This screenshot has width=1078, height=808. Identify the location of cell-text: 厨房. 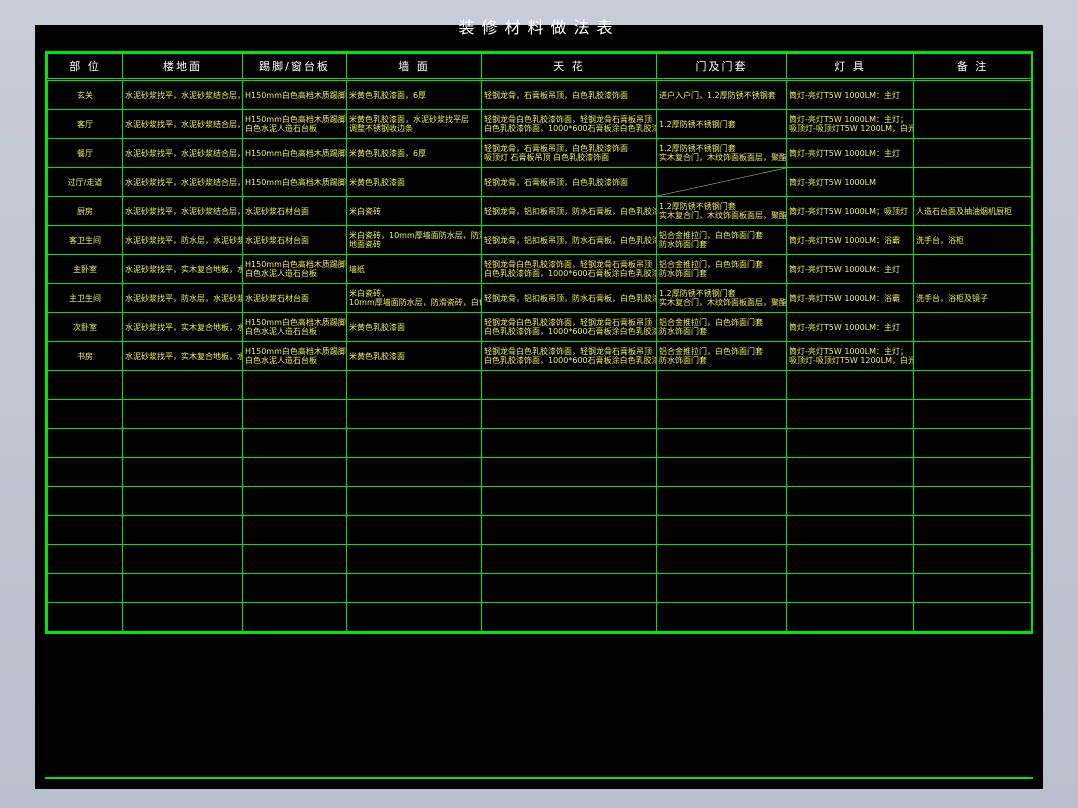
(85, 211).